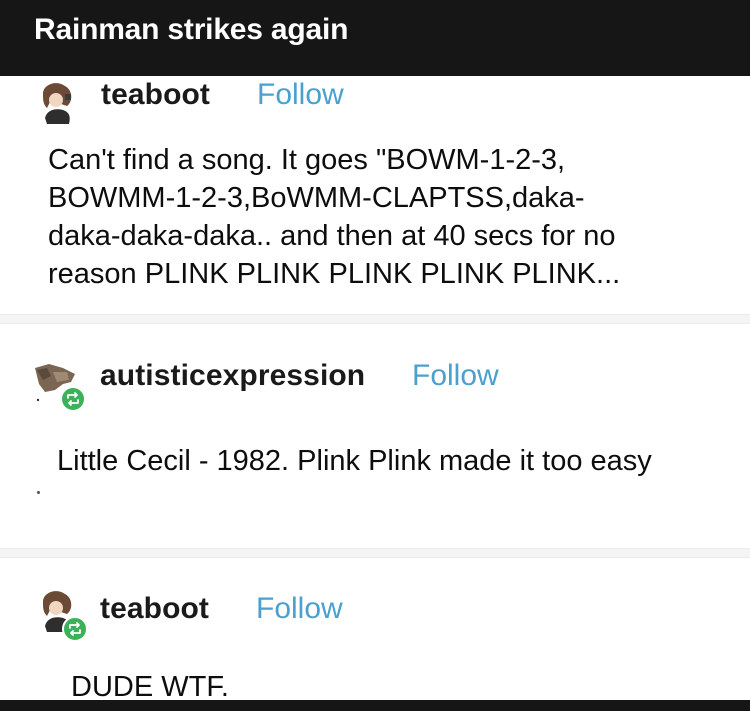 This screenshot has width=750, height=711. What do you see at coordinates (375, 38) in the screenshot?
I see `top-bar: Rainman strikes again` at bounding box center [375, 38].